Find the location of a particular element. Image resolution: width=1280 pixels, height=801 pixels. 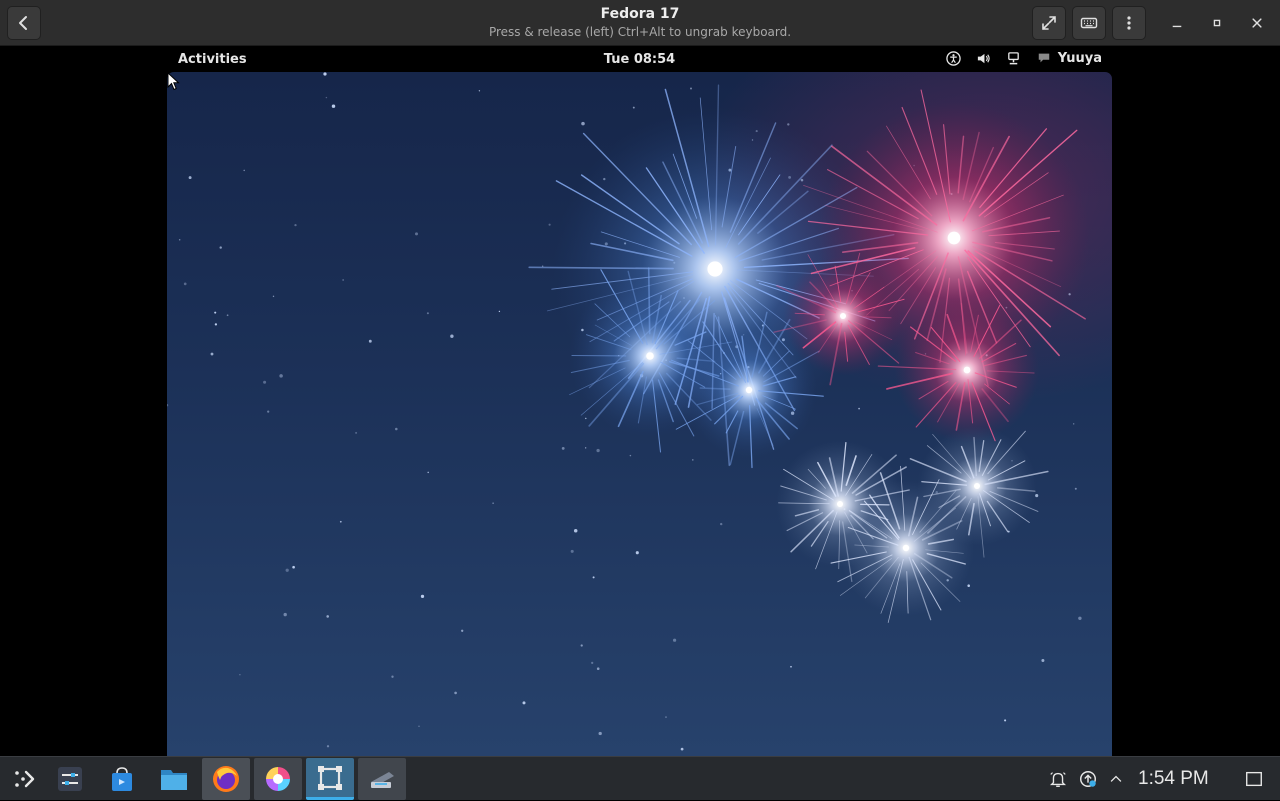

minimize-icon is located at coordinates (1177, 23).